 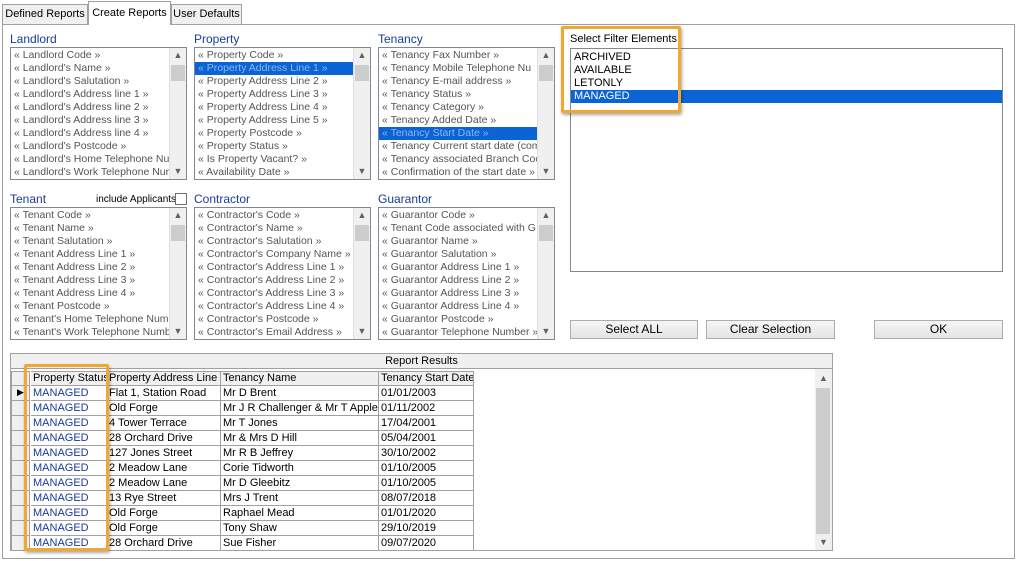 What do you see at coordinates (164, 393) in the screenshot?
I see `table-cell: Flat 1, Station Road` at bounding box center [164, 393].